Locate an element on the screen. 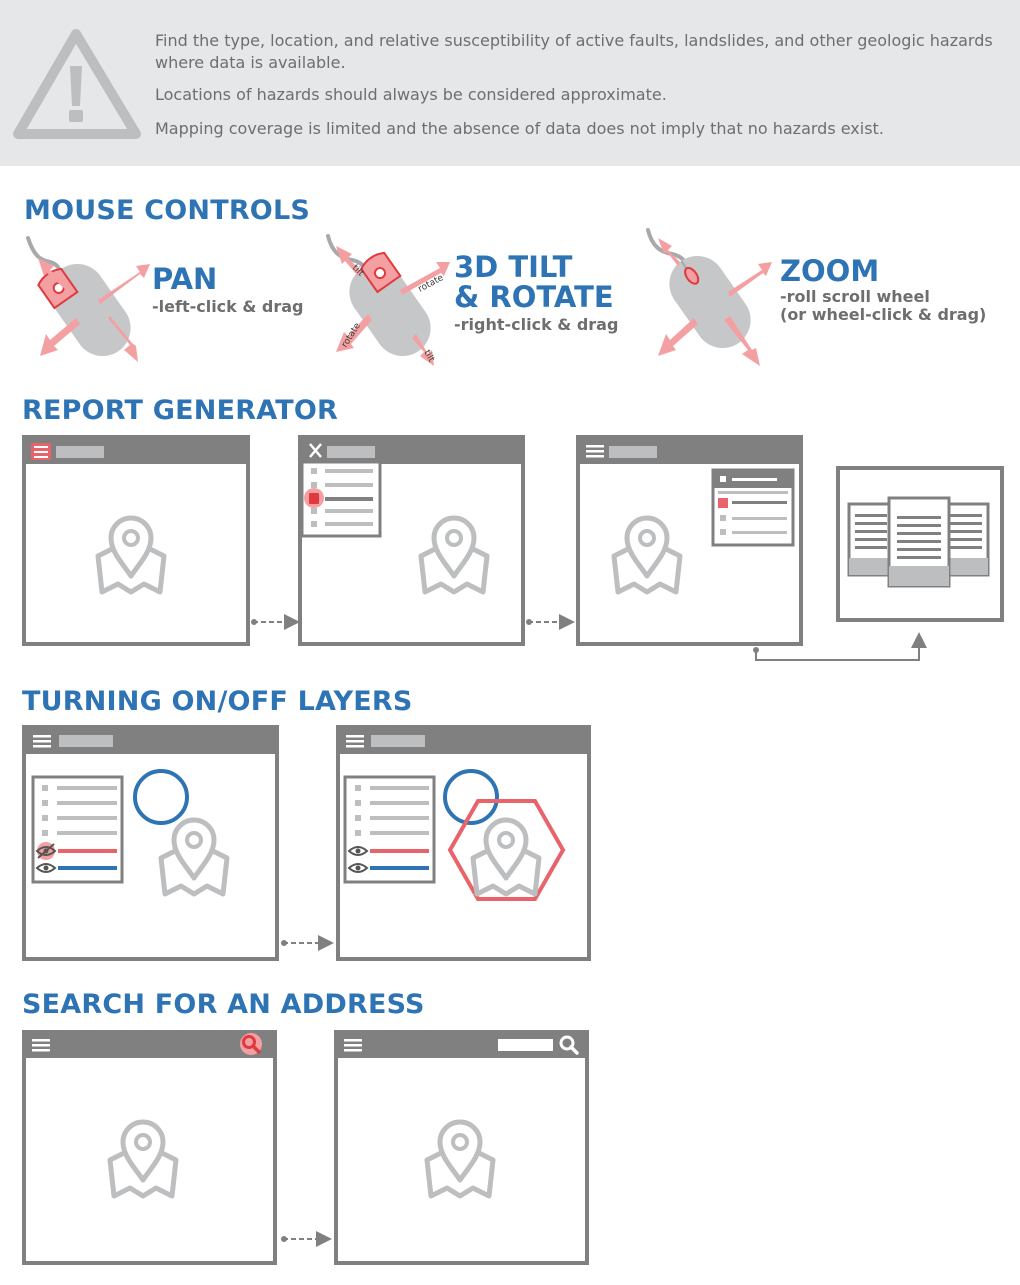 The image size is (1020, 1285). zoom-description-line-2: (or wheel-click & drag) is located at coordinates (883, 314).